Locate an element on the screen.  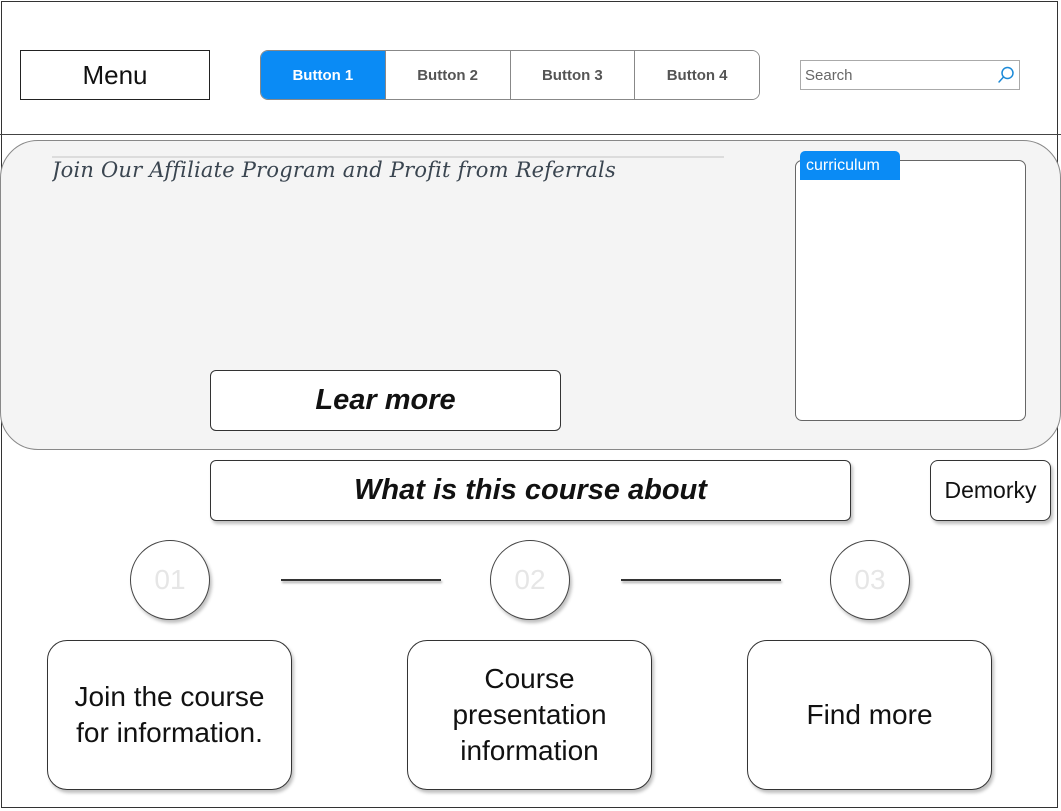
course-about-heading: What is this course about is located at coordinates (530, 490).